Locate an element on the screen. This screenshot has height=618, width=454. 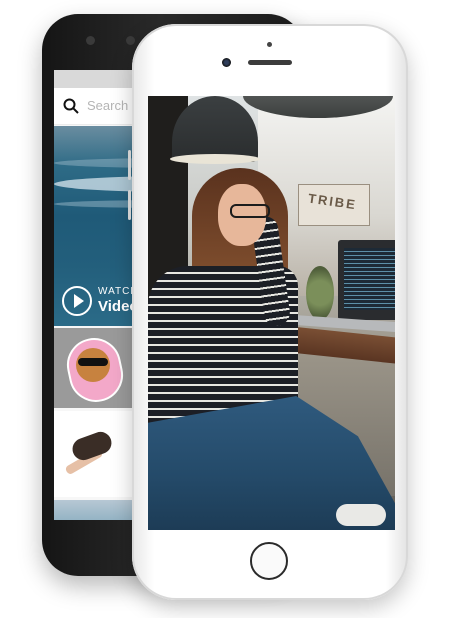
proximity-sensor is located at coordinates (269, 44).